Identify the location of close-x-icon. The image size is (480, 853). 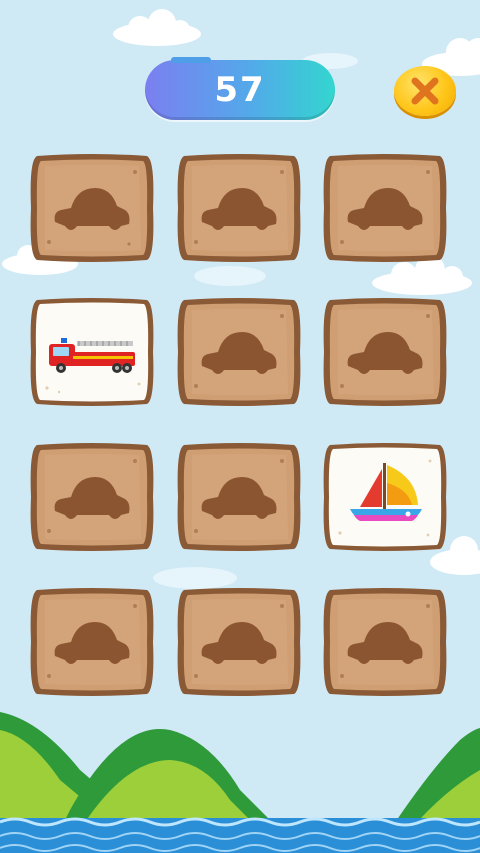
(425, 91).